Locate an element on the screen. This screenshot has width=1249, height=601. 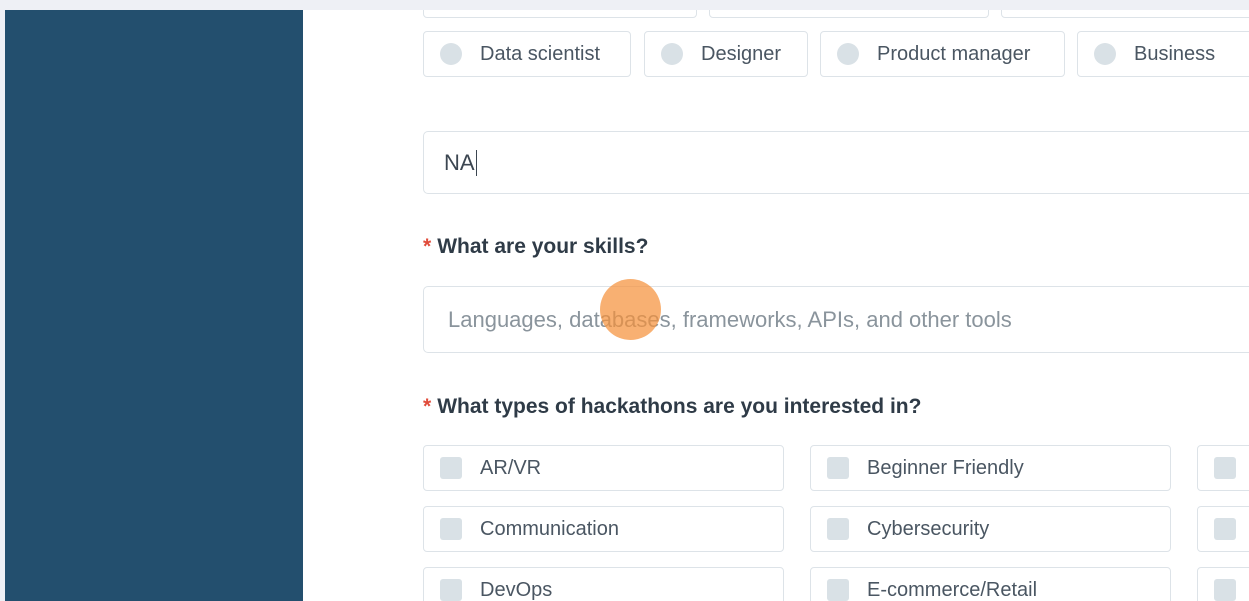
skills-label-text: What are your skills? is located at coordinates (543, 246).